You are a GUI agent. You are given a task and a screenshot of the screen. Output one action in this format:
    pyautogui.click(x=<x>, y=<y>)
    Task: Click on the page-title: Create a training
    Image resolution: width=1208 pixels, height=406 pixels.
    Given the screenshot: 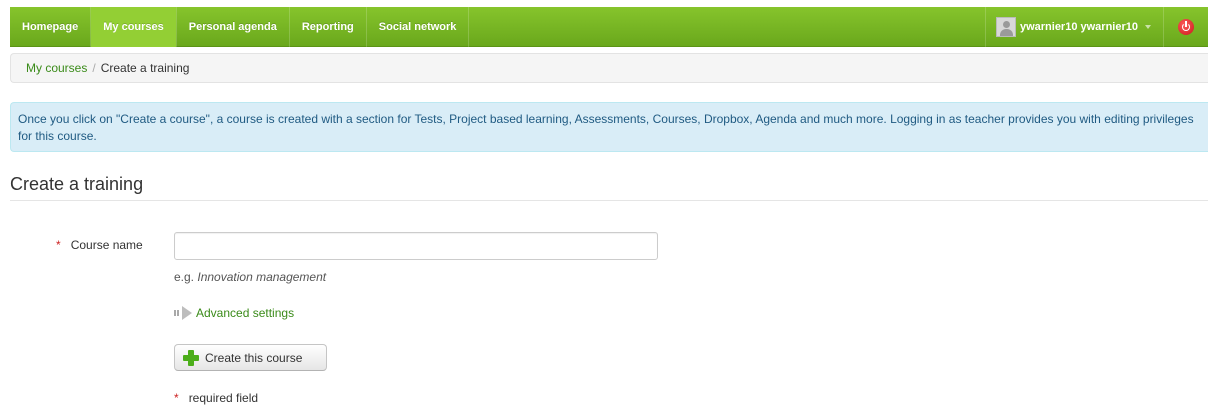 What is the action you would take?
    pyautogui.click(x=77, y=184)
    